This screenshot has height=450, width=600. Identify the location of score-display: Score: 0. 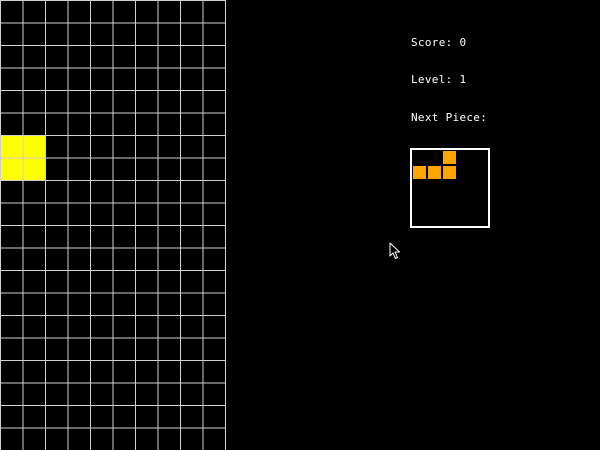
(438, 42).